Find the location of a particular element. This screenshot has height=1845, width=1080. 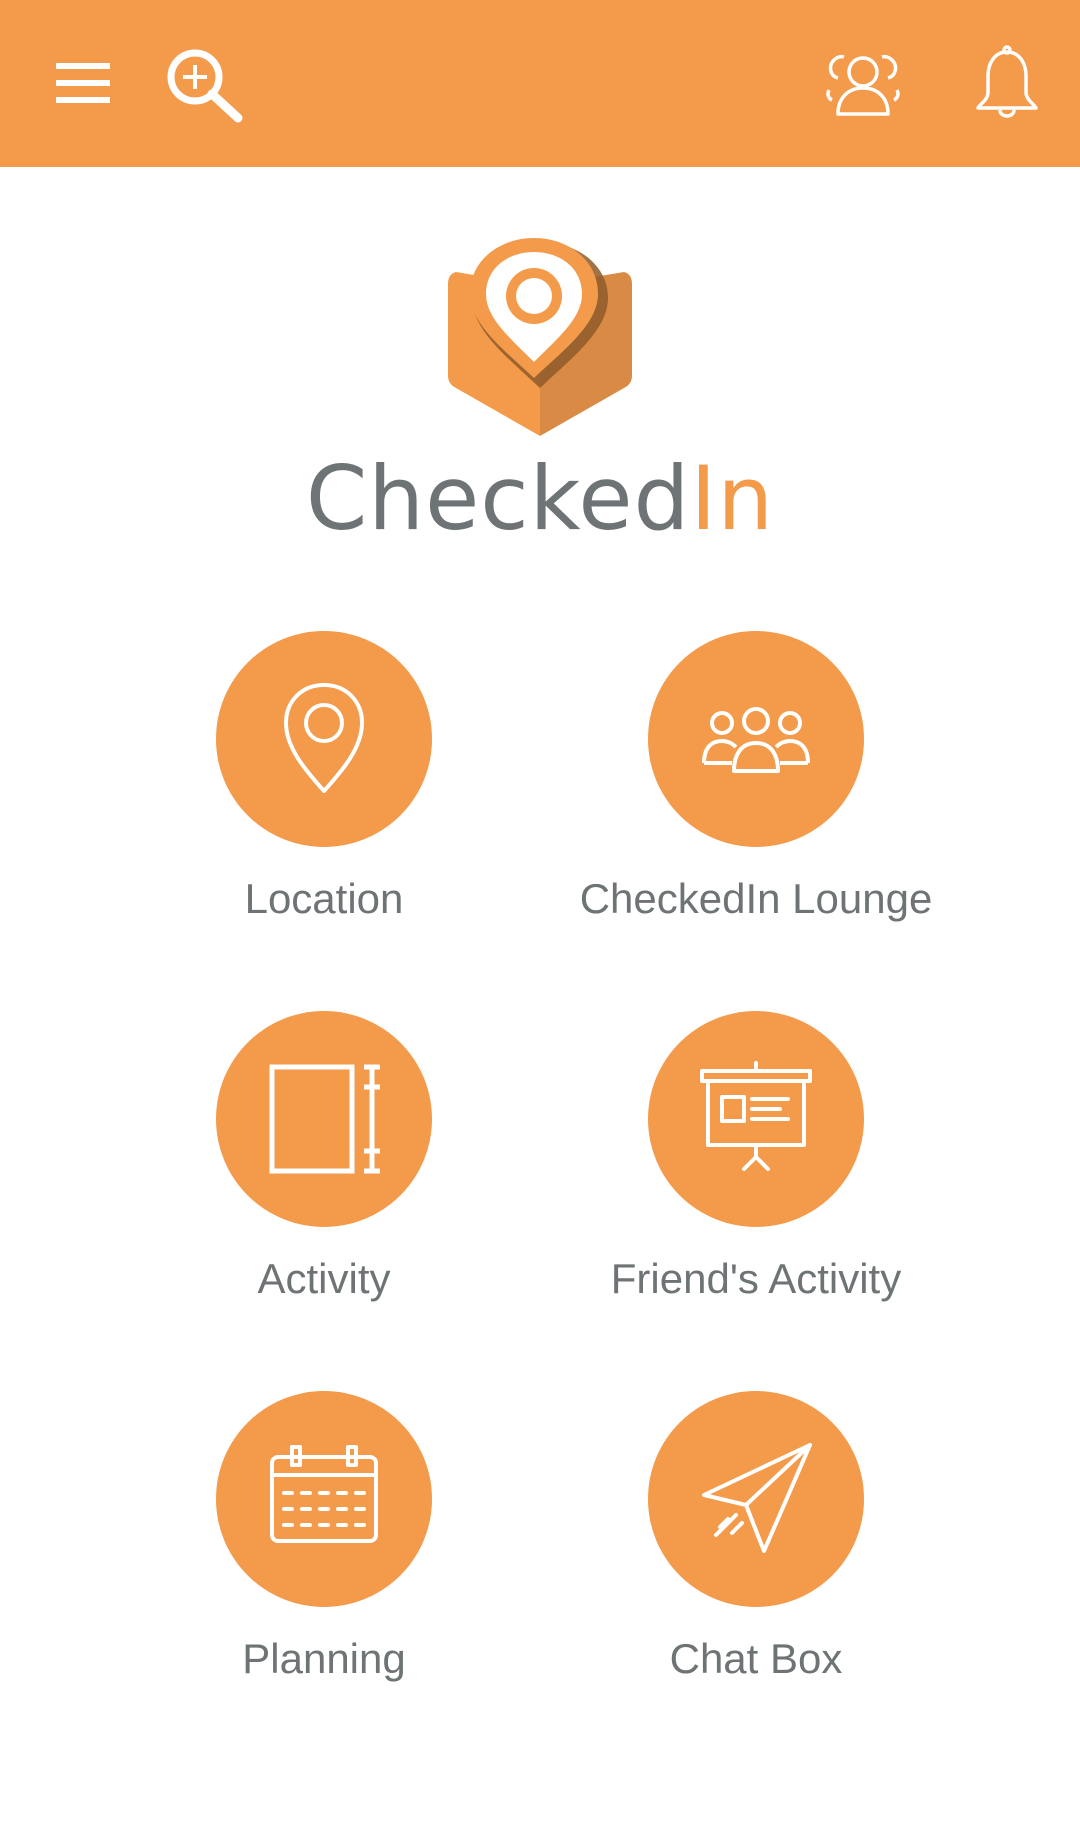

checkedin-lounge-label: CheckedIn Lounge is located at coordinates (756, 898).